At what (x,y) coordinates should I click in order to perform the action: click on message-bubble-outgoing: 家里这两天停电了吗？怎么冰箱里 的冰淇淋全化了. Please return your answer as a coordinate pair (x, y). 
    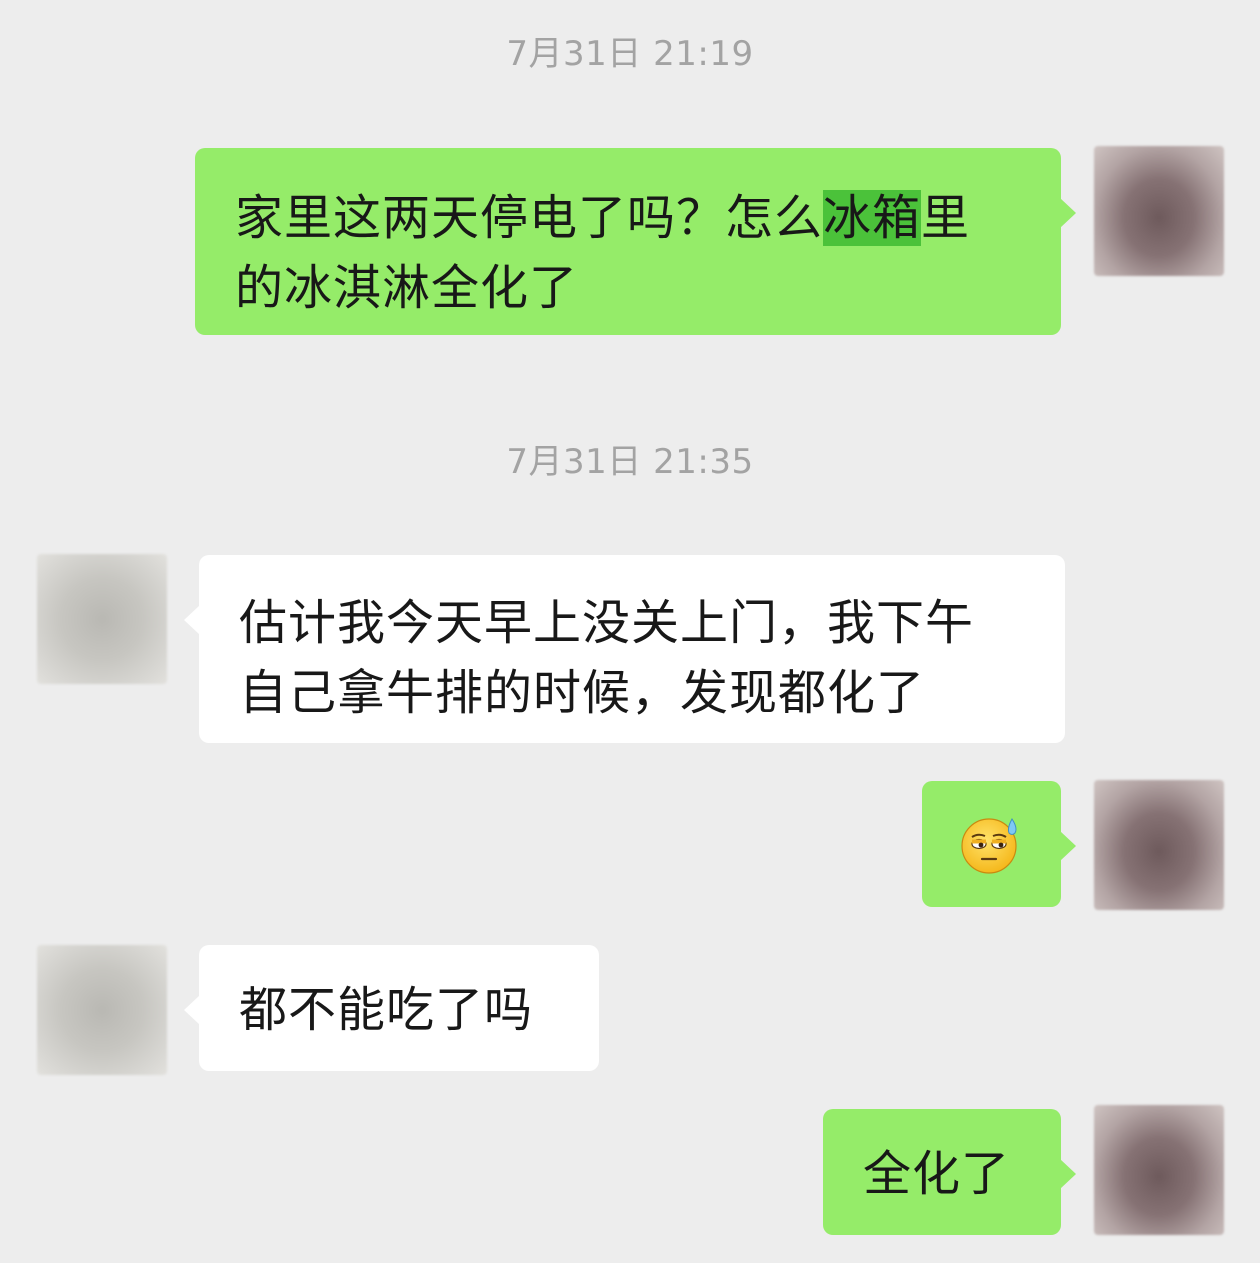
    Looking at the image, I should click on (635, 241).